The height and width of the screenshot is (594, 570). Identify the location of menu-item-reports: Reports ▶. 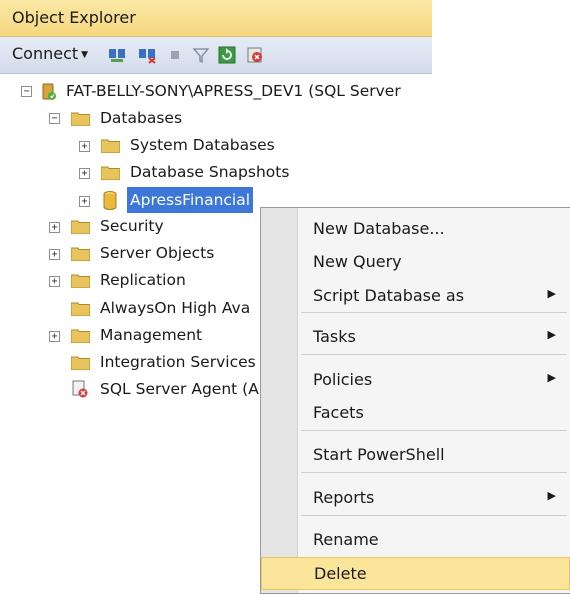
(433, 497).